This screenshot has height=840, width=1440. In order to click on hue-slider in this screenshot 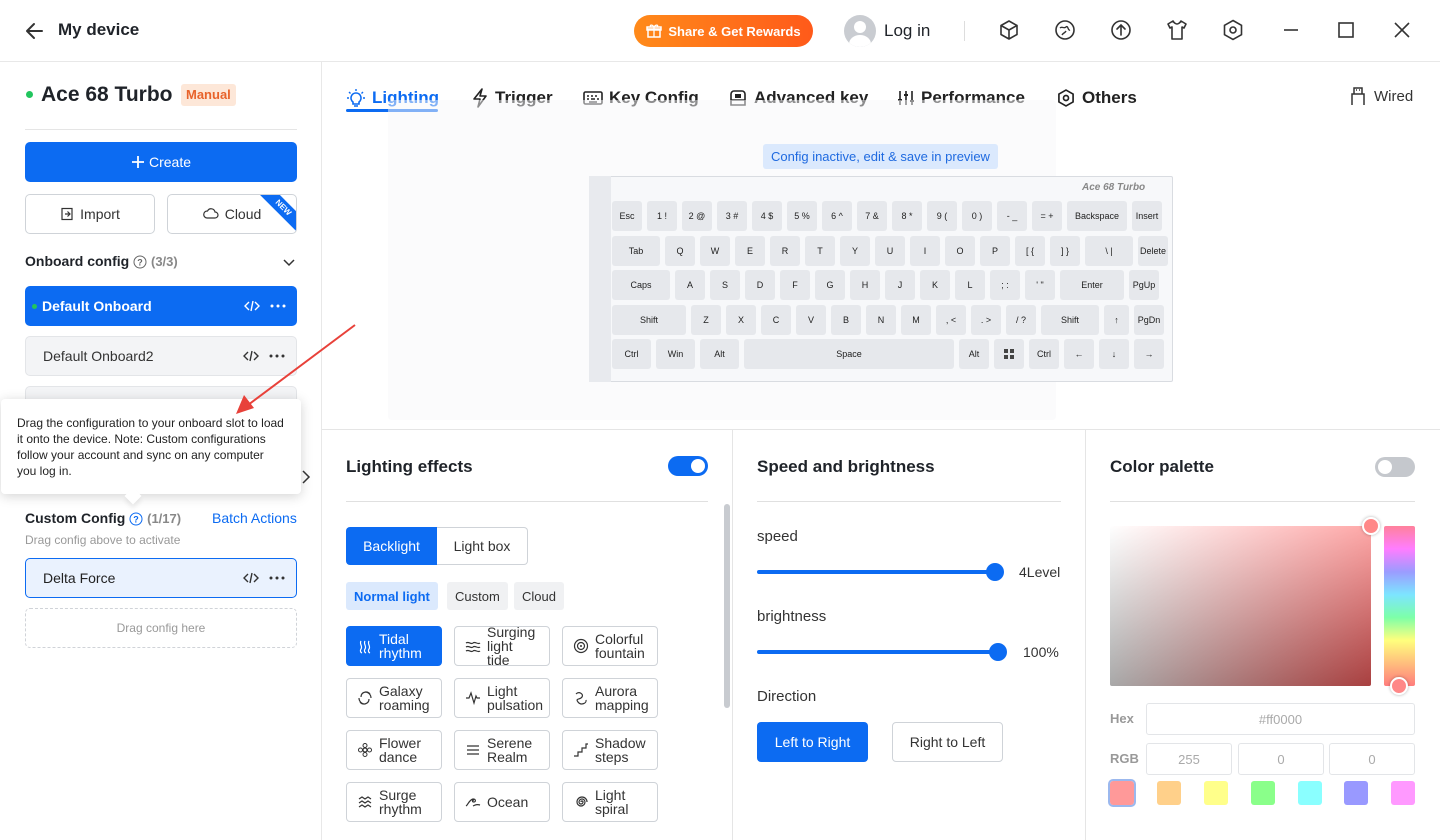, I will do `click(1399, 606)`.